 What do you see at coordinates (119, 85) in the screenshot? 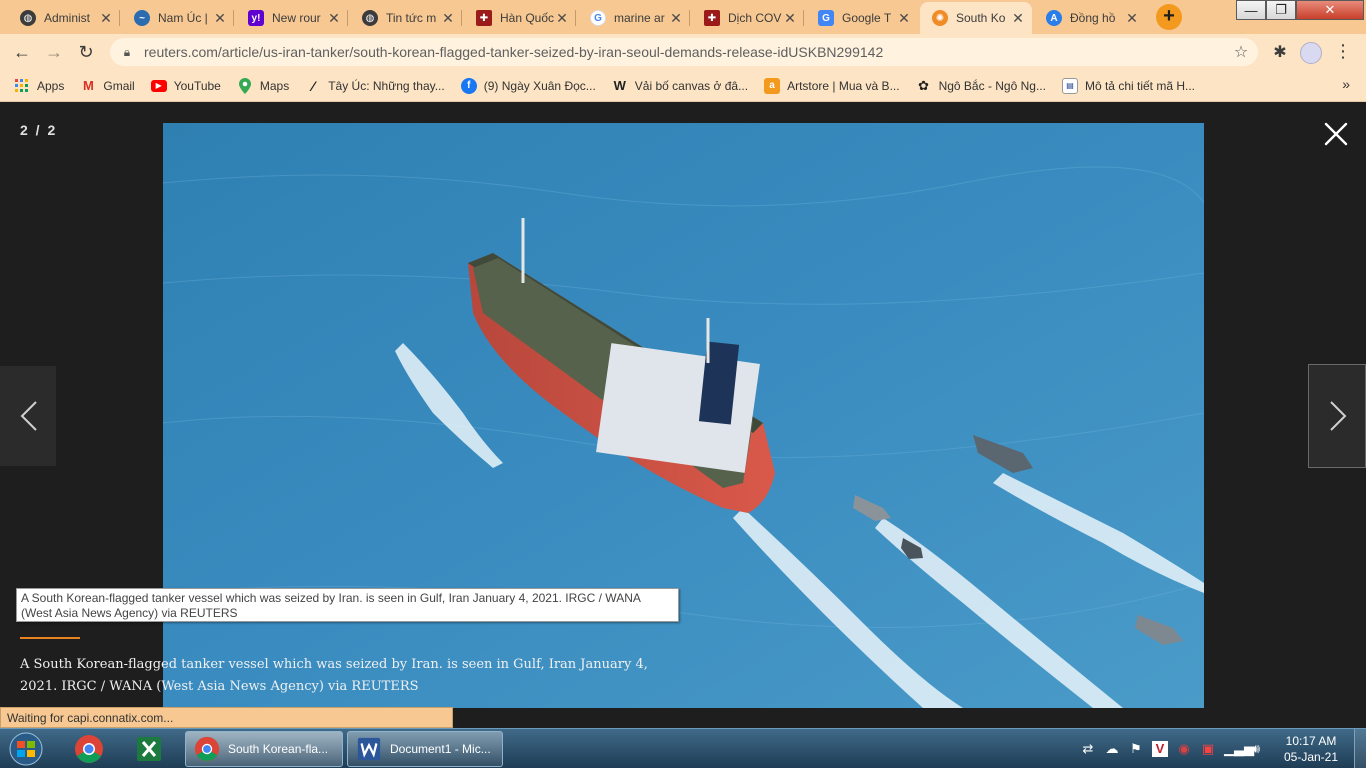
I see `bookmark-label: Gmail` at bounding box center [119, 85].